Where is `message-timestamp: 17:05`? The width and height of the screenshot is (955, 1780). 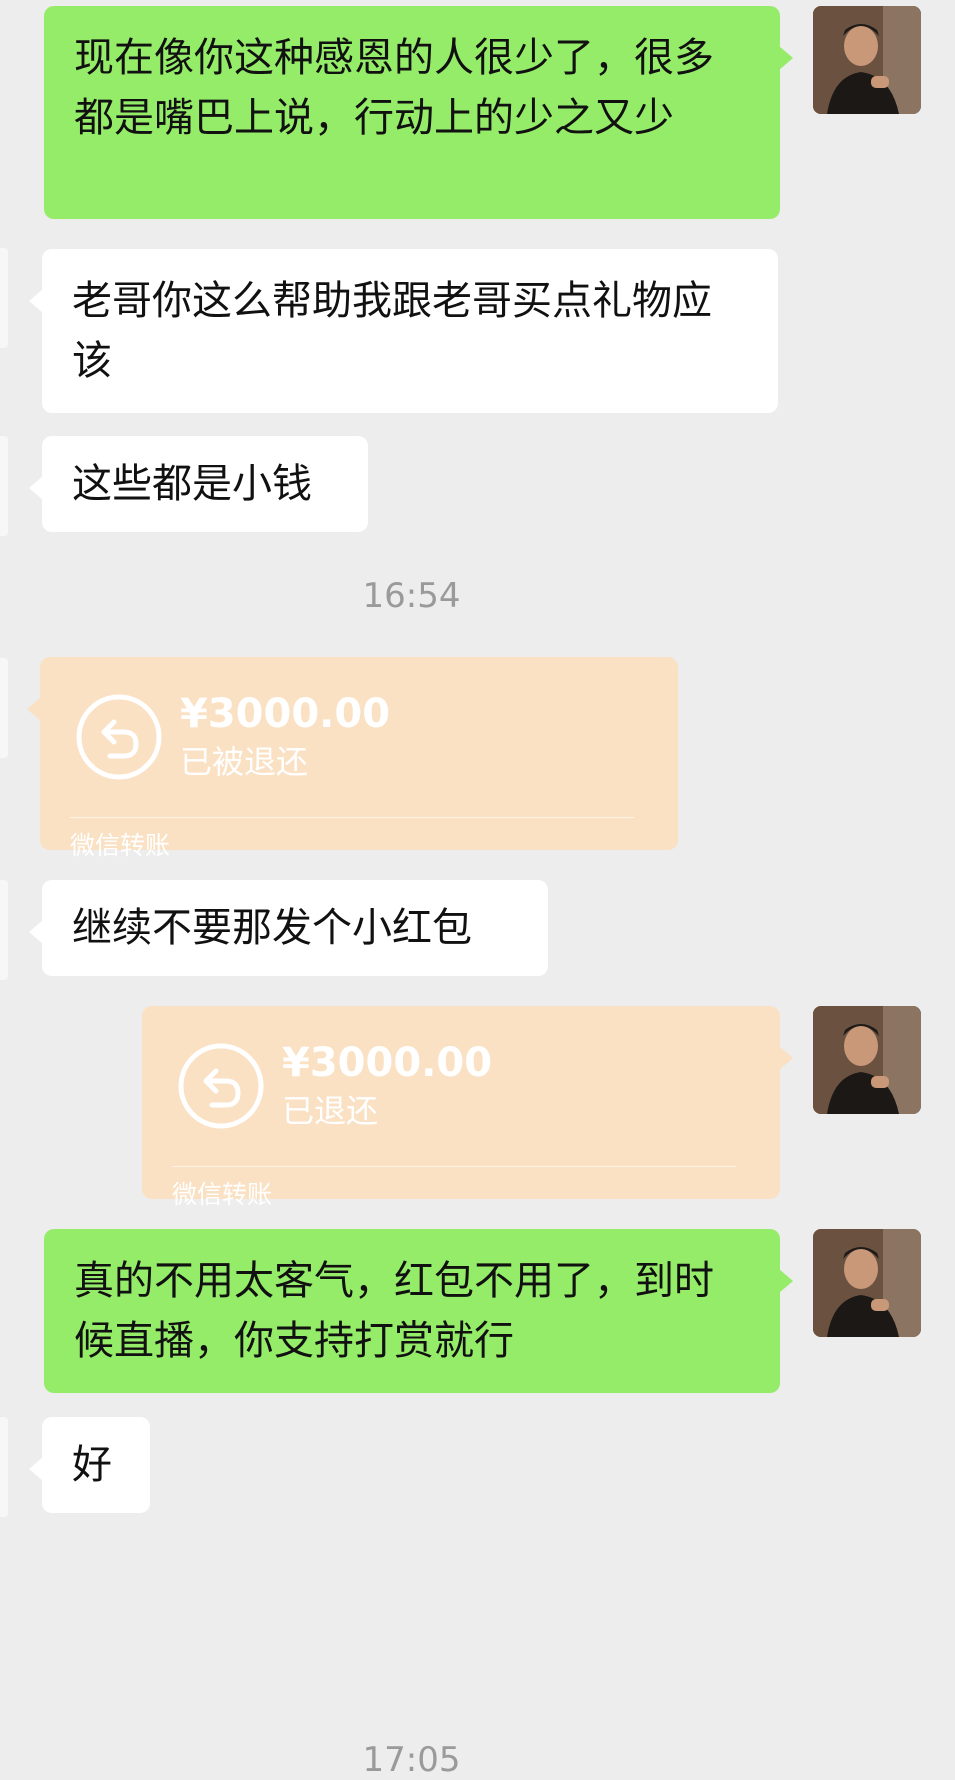
message-timestamp: 17:05 is located at coordinates (411, 1760).